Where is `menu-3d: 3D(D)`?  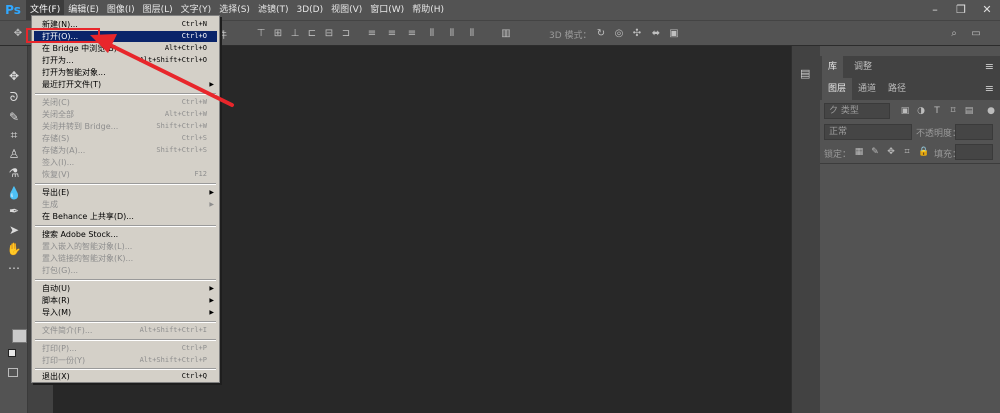 menu-3d: 3D(D) is located at coordinates (309, 10).